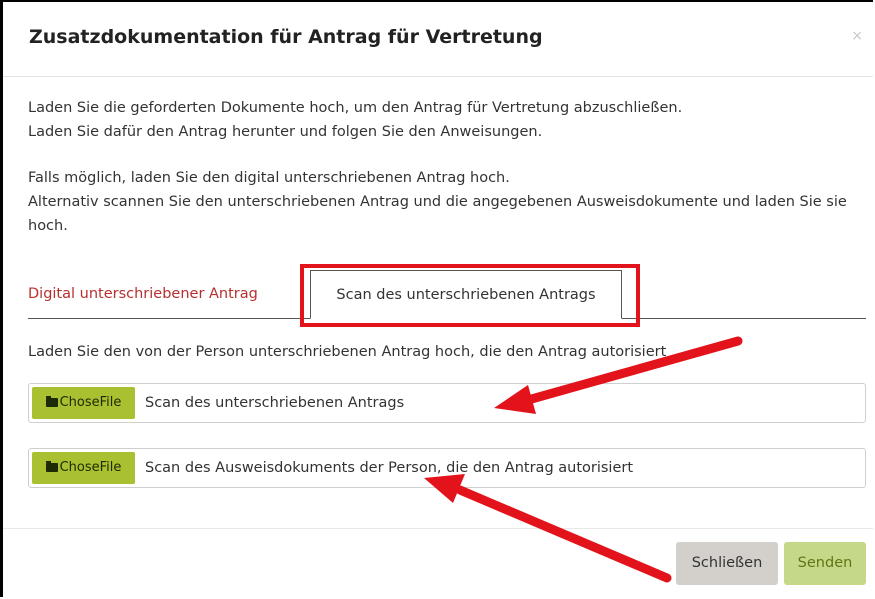 The image size is (875, 599). I want to click on tab-digital-signed: Digital unterschriebener Antrag, so click(149, 294).